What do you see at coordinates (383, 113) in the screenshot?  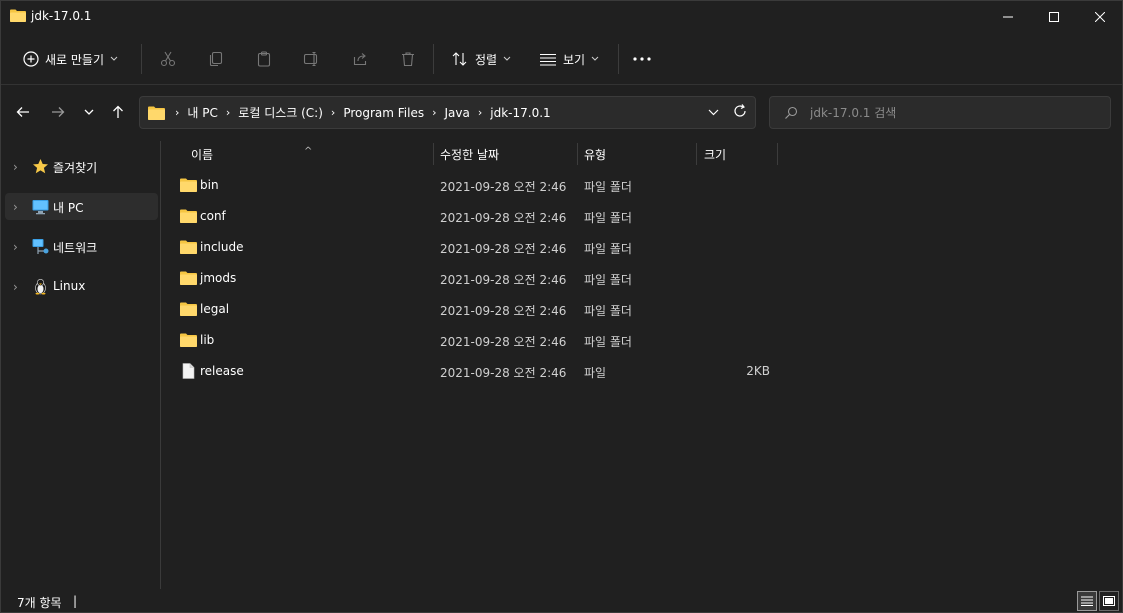 I see `breadcrumb-program-files: Program Files` at bounding box center [383, 113].